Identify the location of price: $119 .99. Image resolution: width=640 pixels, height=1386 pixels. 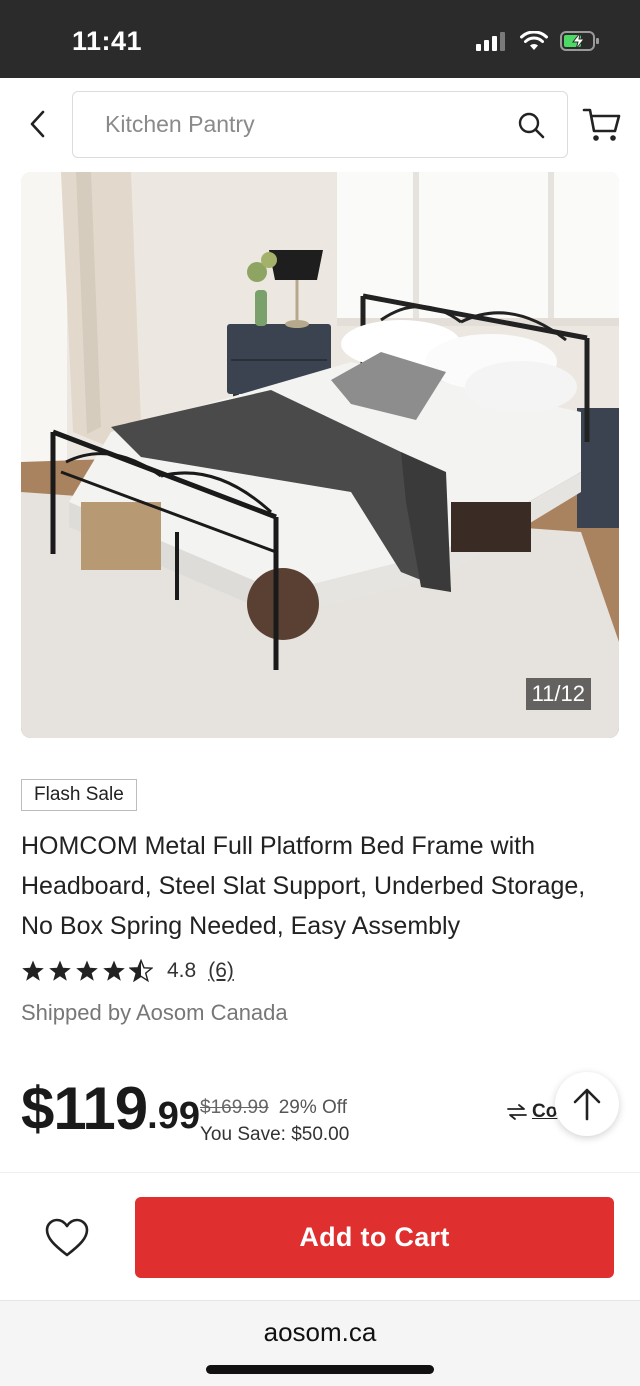
(110, 1109).